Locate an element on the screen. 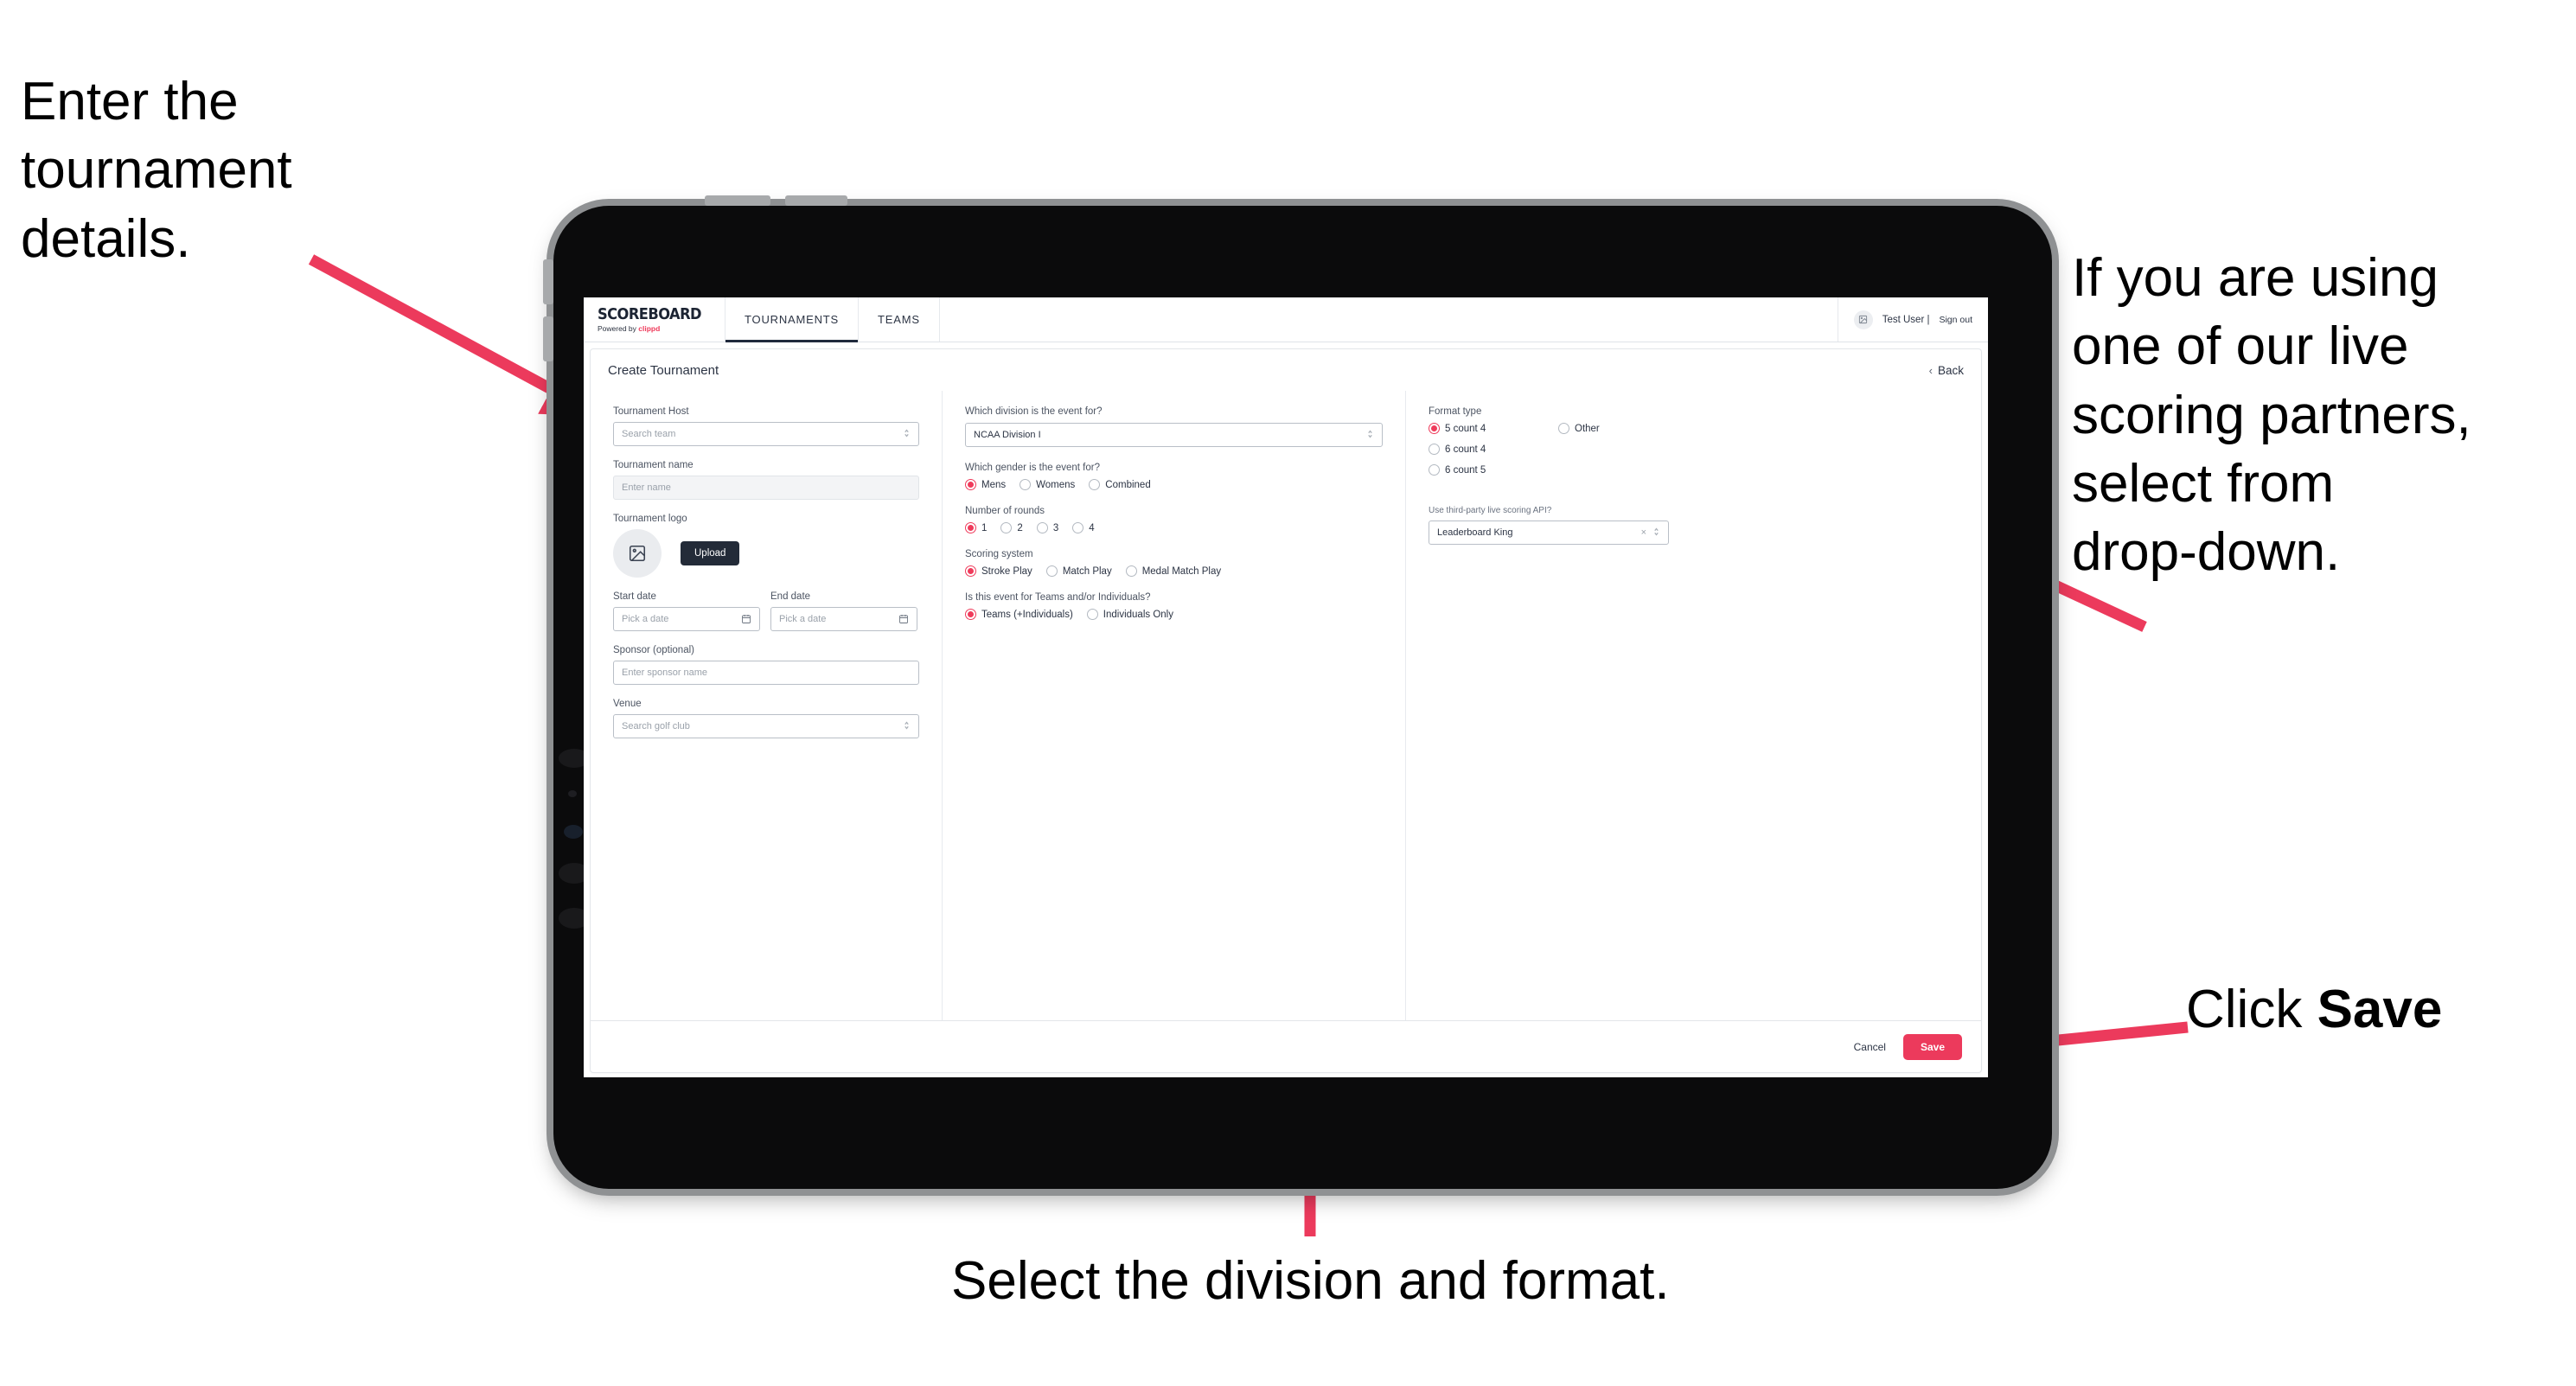 The width and height of the screenshot is (2576, 1386). tournament-host-select: Search team is located at coordinates (766, 434).